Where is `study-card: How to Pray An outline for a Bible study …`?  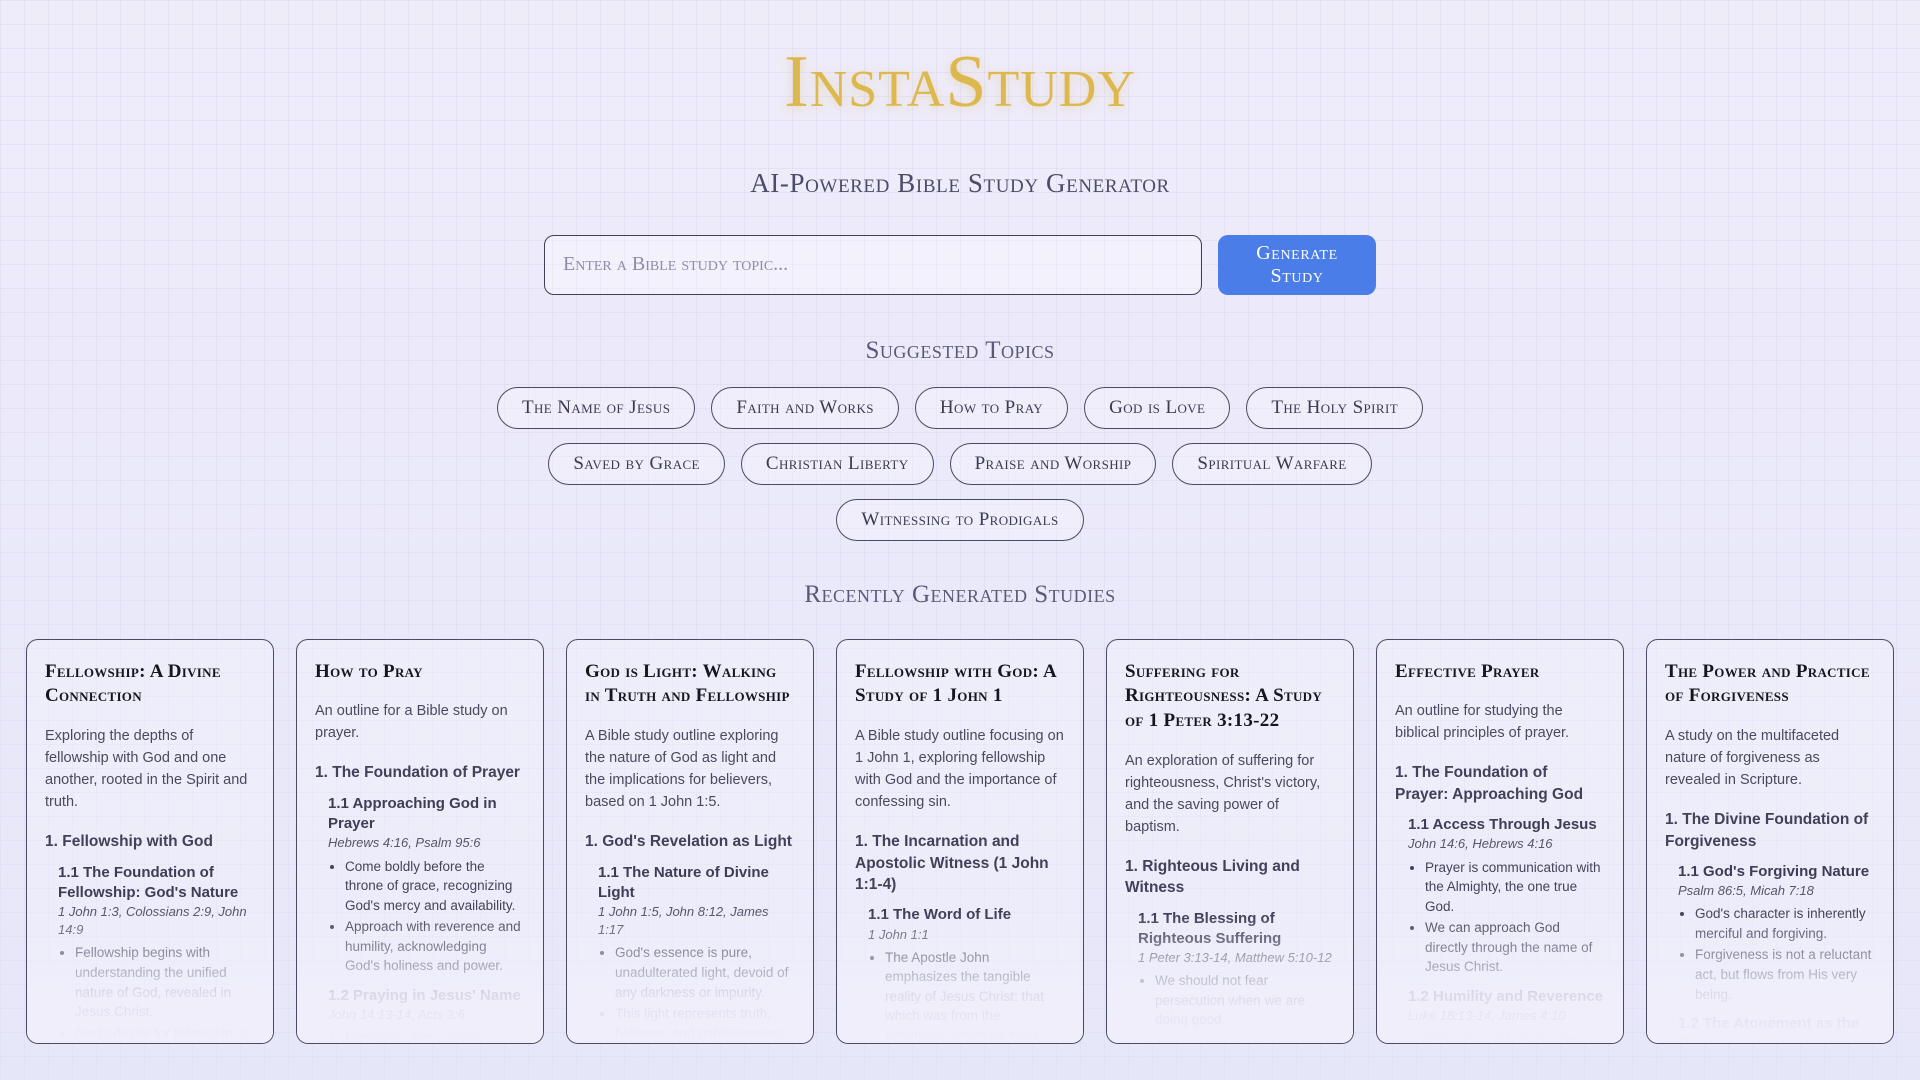 study-card: How to Pray An outline for a Bible study … is located at coordinates (420, 841).